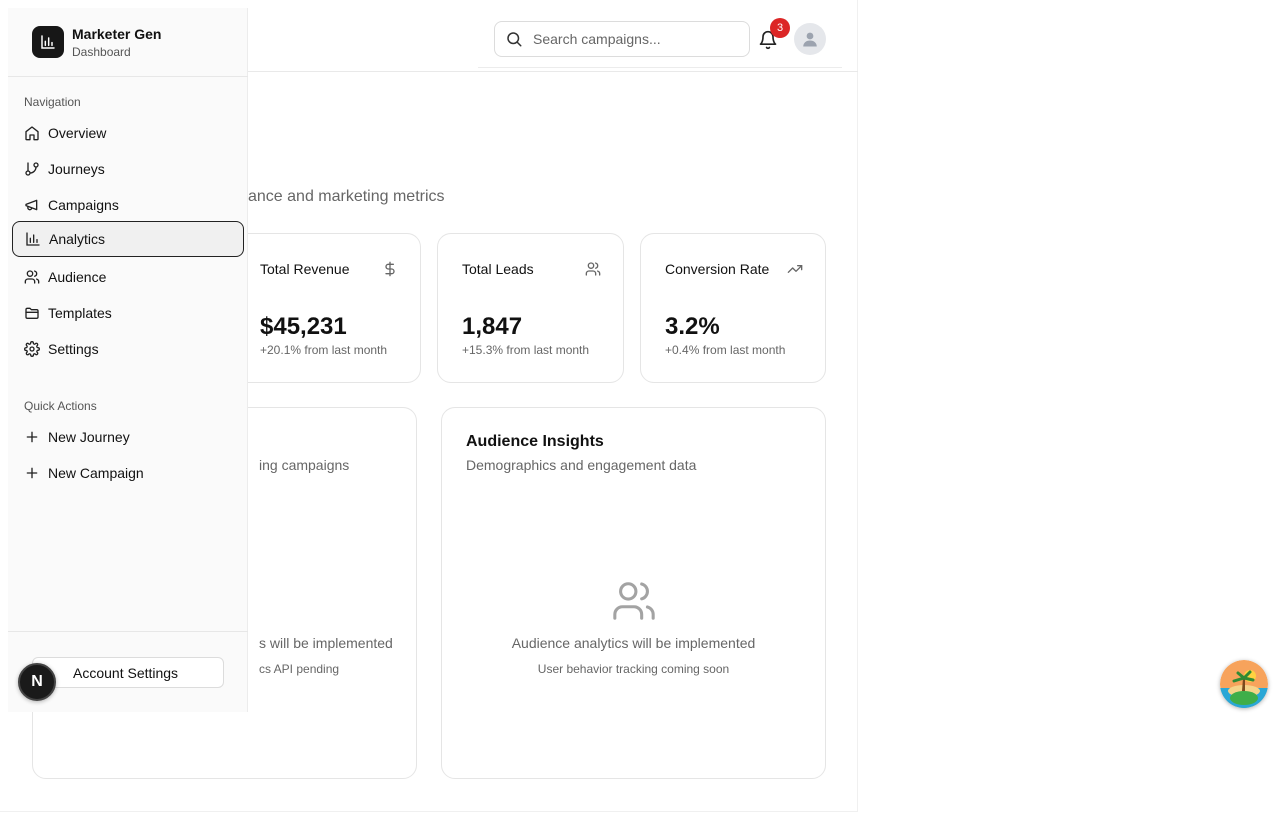 The image size is (1280, 820). What do you see at coordinates (303, 326) in the screenshot?
I see `stat-value: $45,231` at bounding box center [303, 326].